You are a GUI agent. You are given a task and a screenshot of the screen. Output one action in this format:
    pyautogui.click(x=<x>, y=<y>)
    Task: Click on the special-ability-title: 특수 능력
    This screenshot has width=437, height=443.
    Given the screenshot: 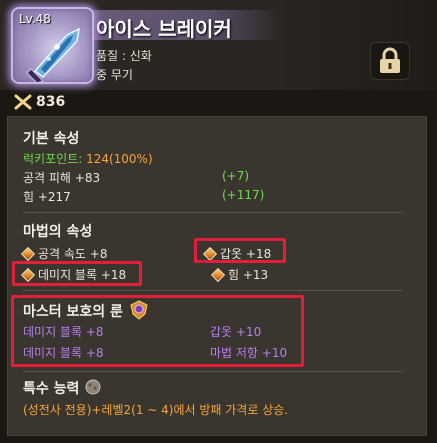 What is the action you would take?
    pyautogui.click(x=62, y=388)
    